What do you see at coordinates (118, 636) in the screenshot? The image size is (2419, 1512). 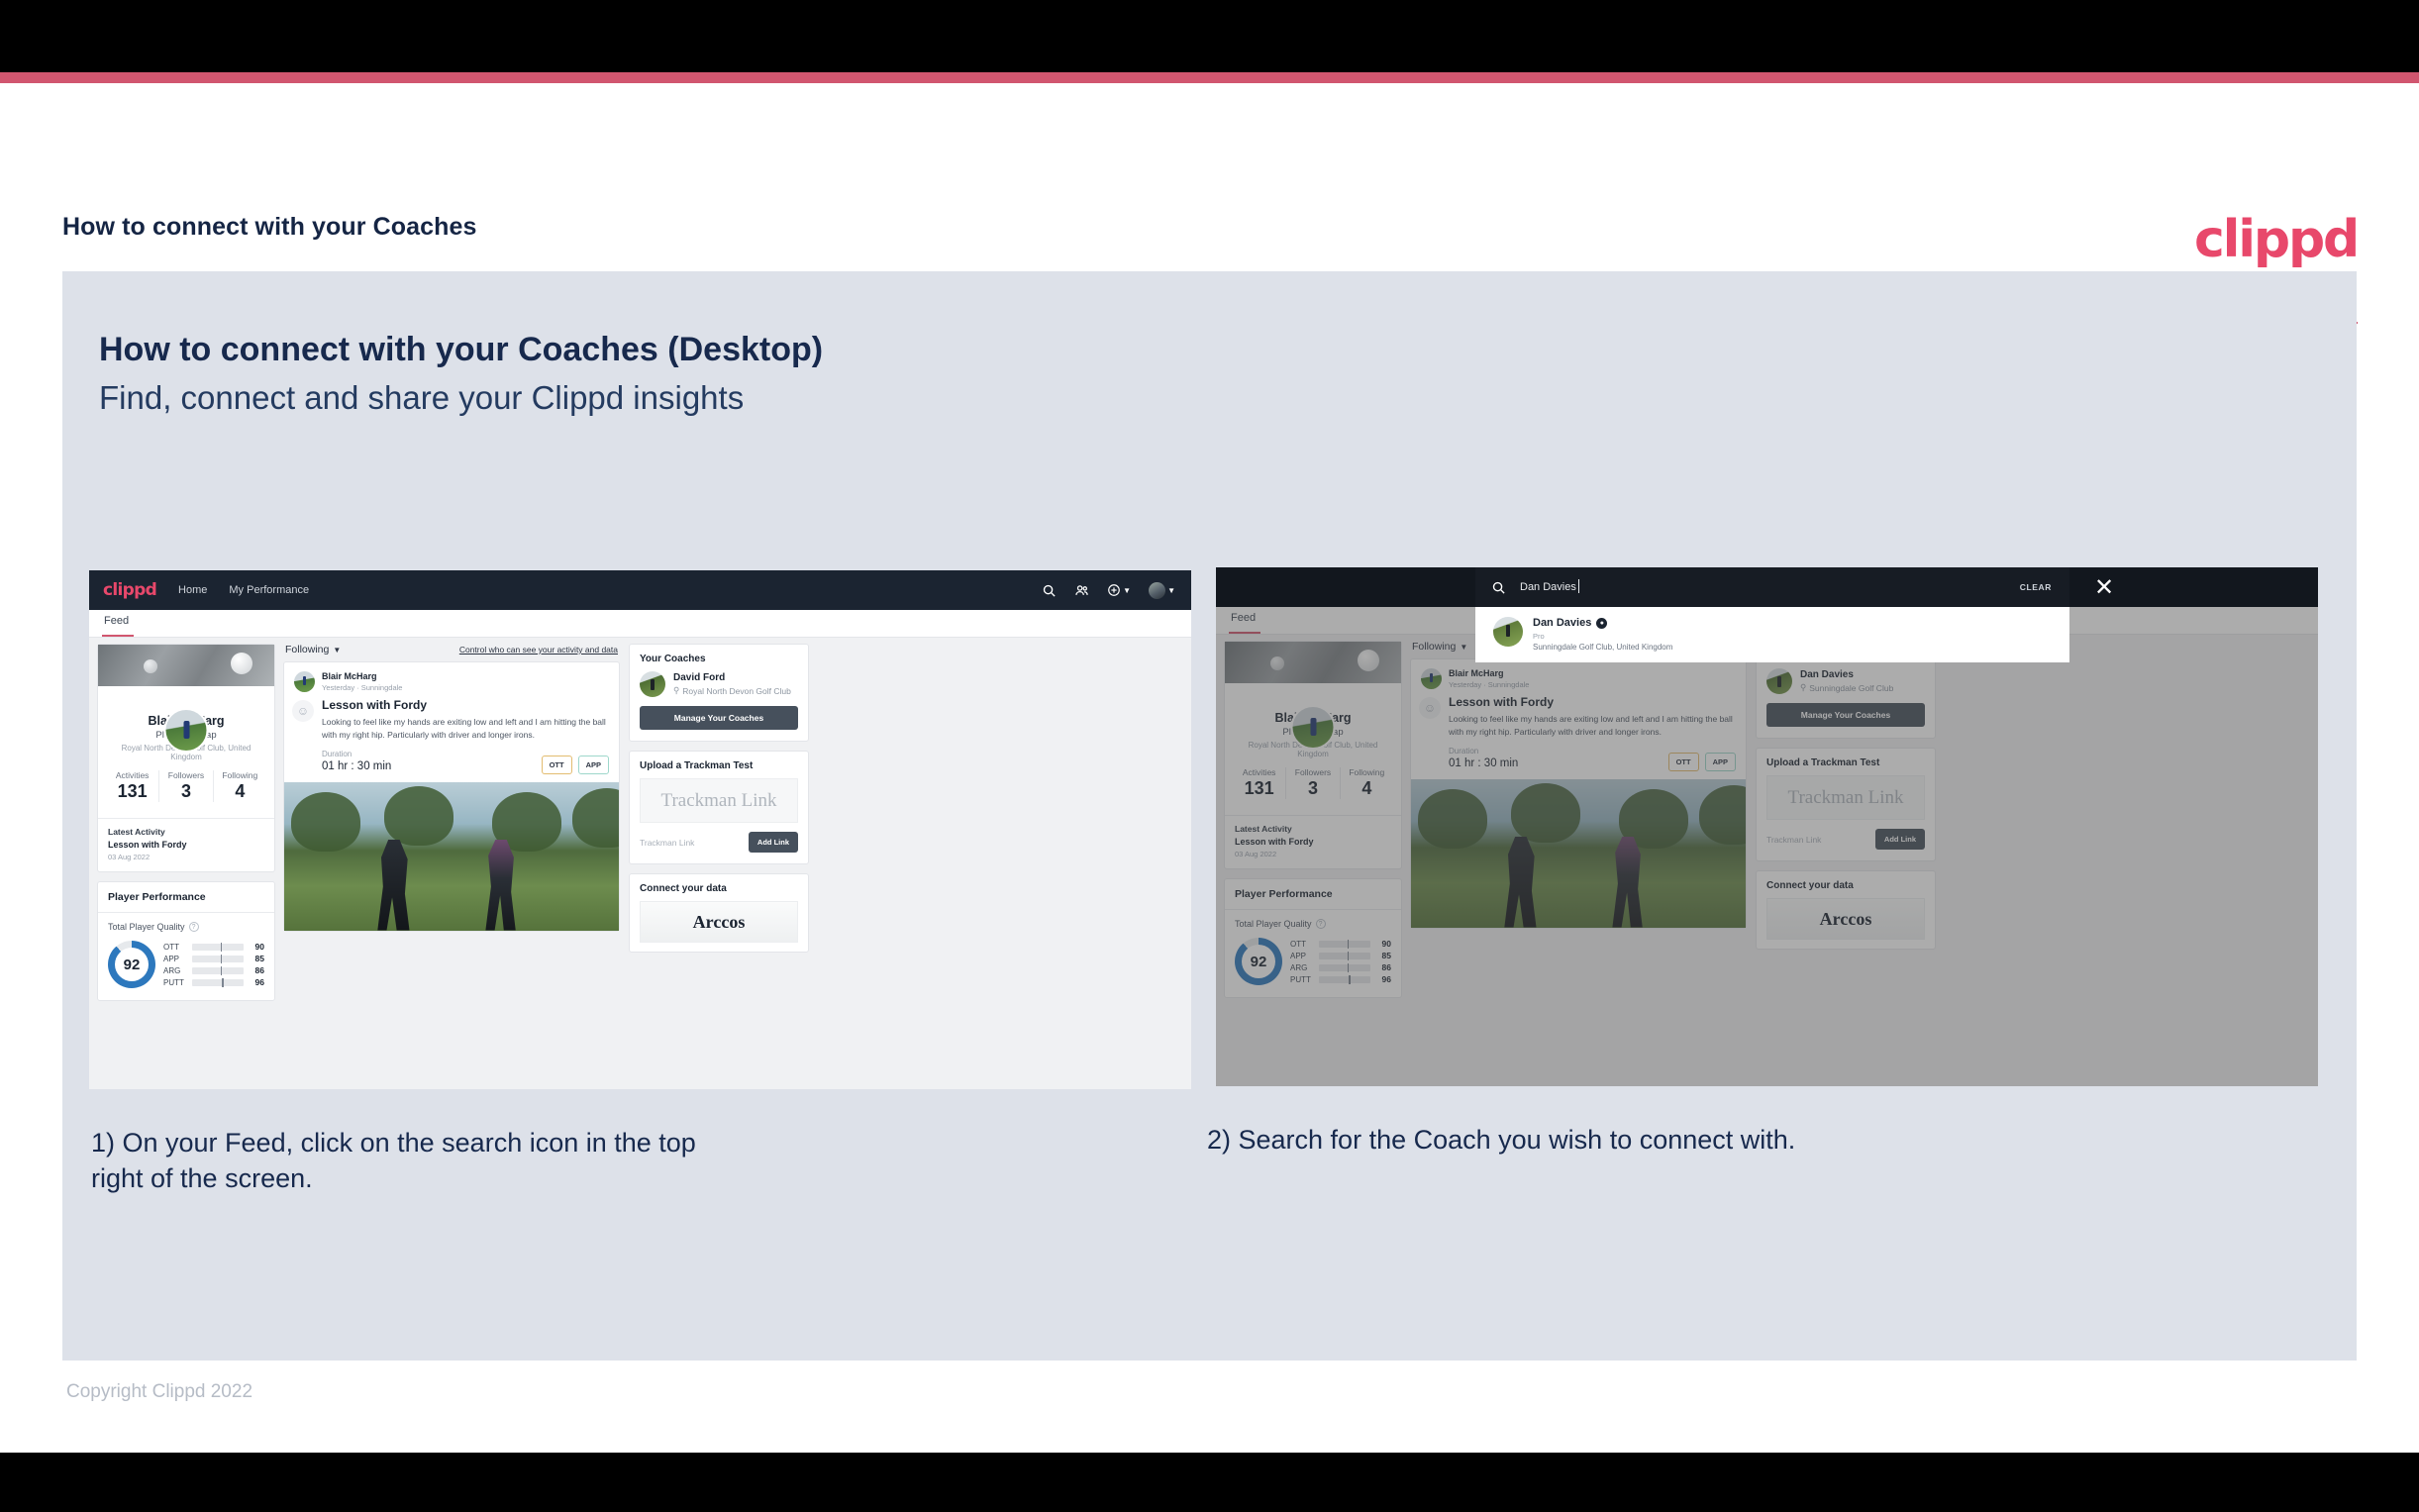 I see `tab-active-indicator` at bounding box center [118, 636].